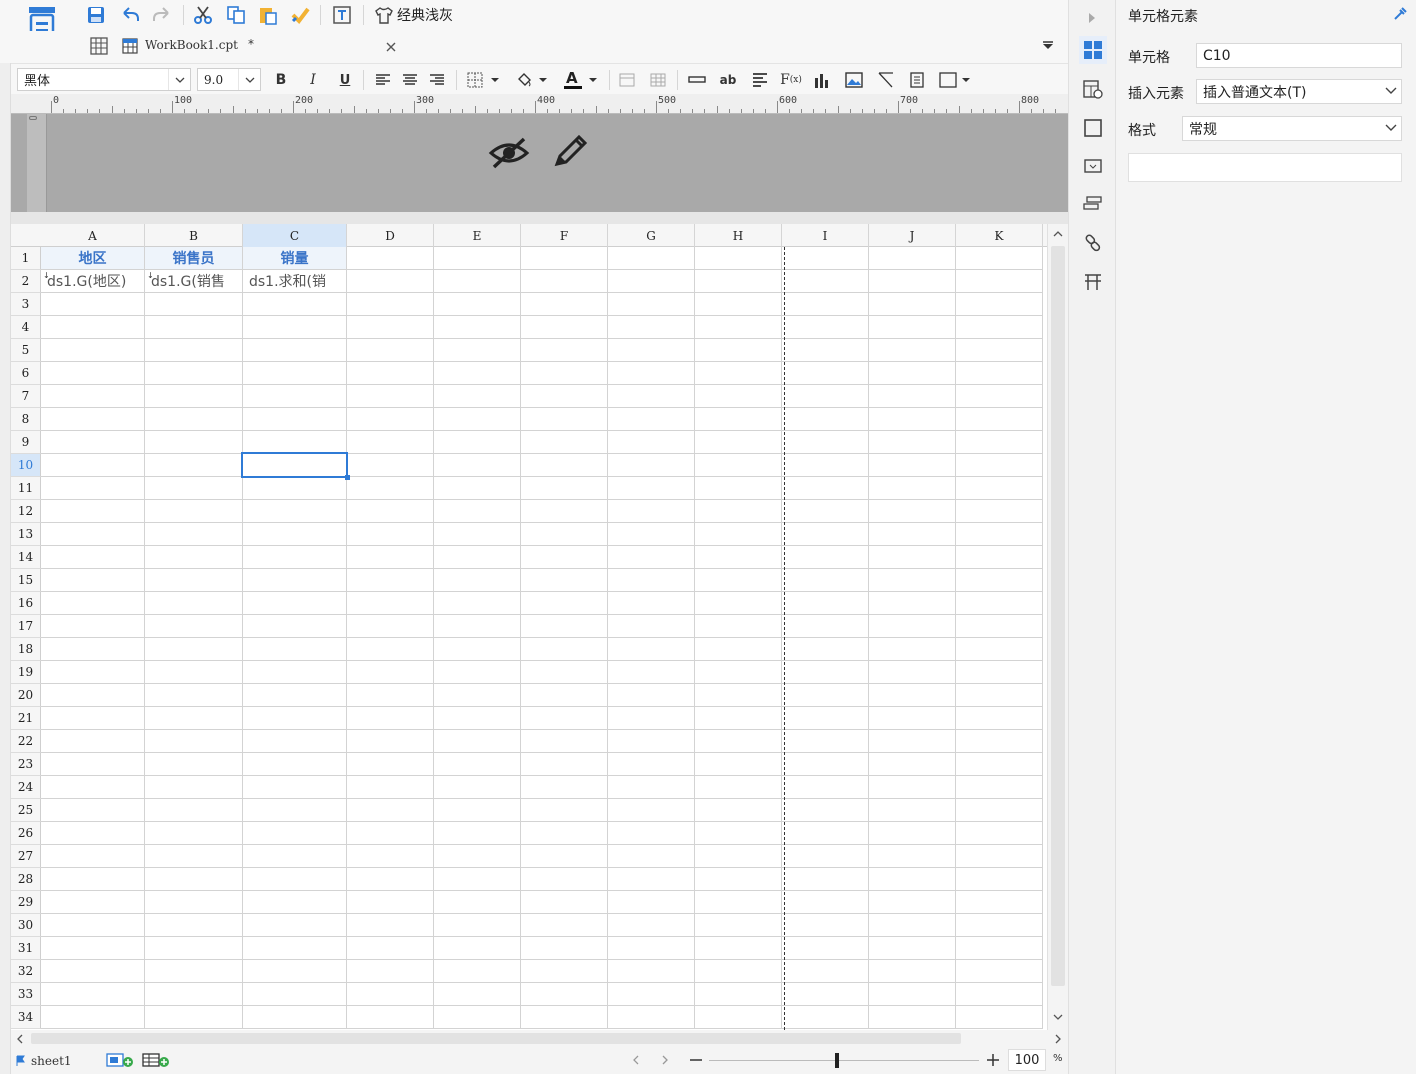  I want to click on row-header-33: 33, so click(26, 994).